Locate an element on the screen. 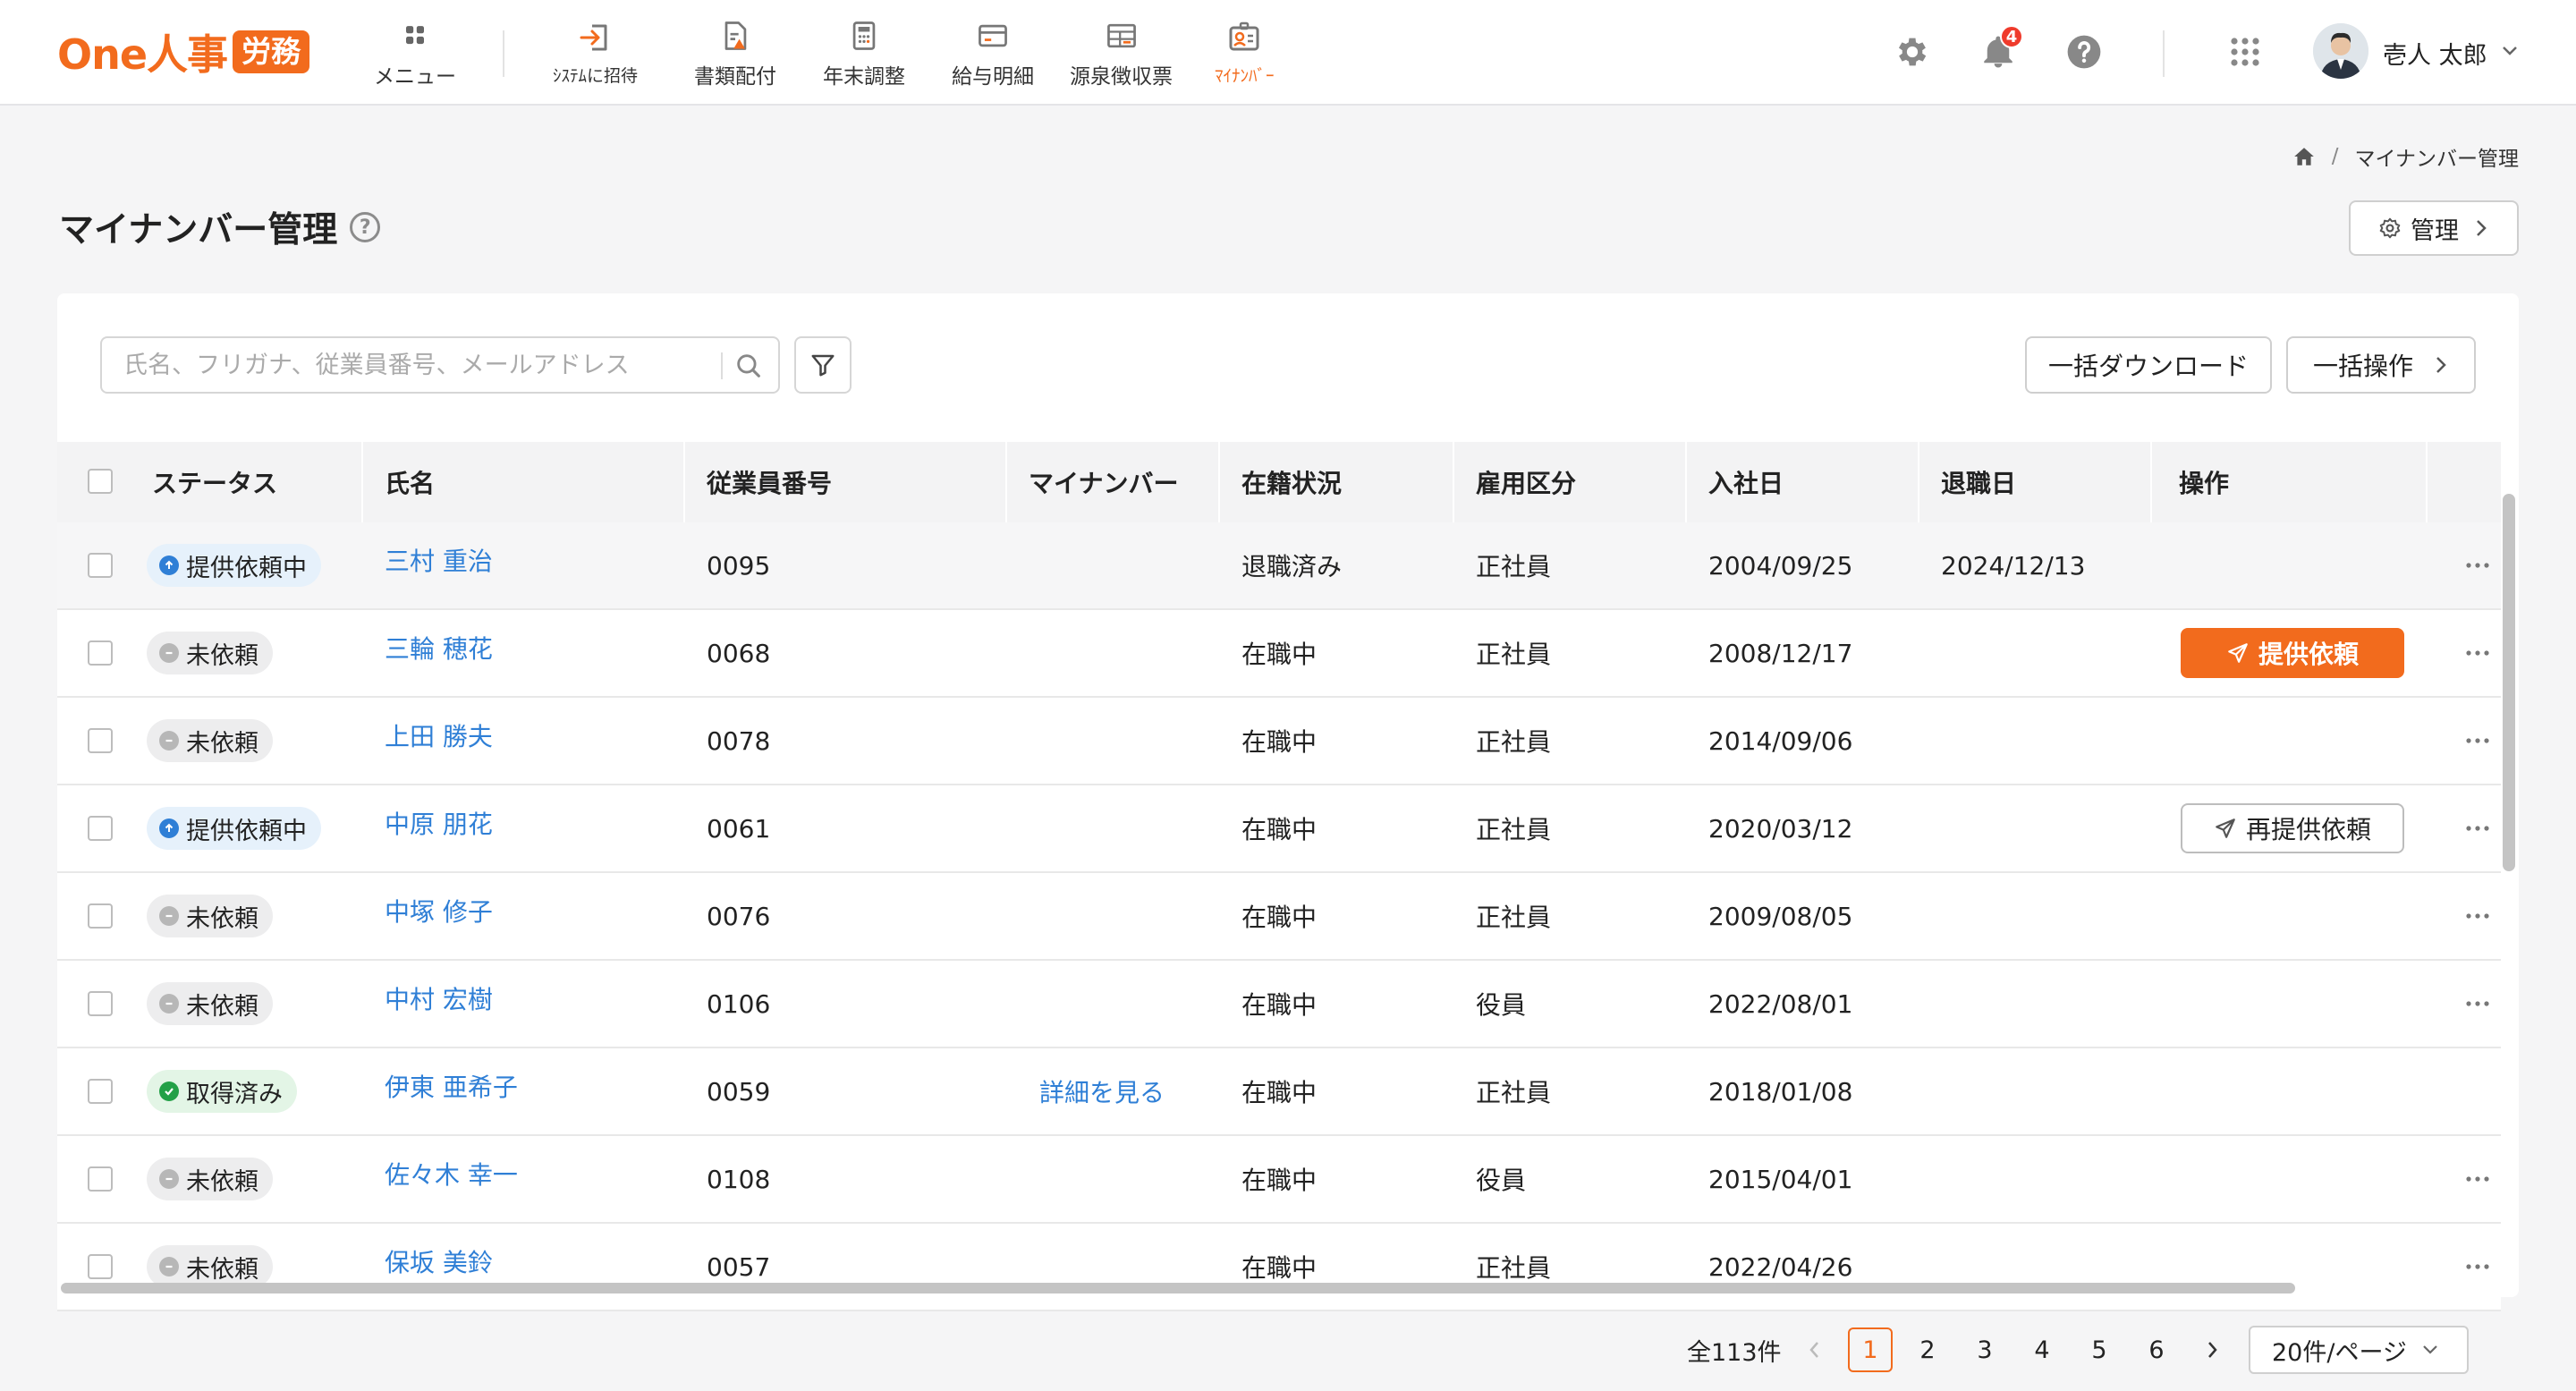 The image size is (2576, 1391). table-row: 未依頼 中塚 修子 0076 在職中 正社員 2009/08/05 is located at coordinates (1279, 917).